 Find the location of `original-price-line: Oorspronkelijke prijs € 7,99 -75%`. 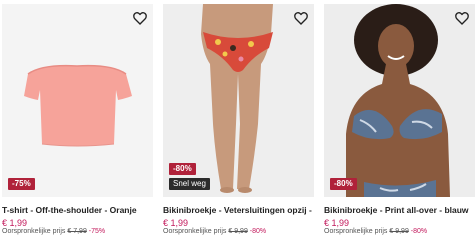

original-price-line: Oorspronkelijke prijs € 7,99 -75% is located at coordinates (53, 231).